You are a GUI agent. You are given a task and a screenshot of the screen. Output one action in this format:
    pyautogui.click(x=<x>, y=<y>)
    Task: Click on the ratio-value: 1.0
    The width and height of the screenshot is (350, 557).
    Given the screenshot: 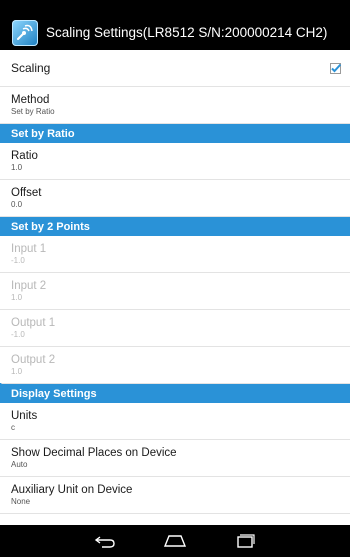 What is the action you would take?
    pyautogui.click(x=17, y=167)
    